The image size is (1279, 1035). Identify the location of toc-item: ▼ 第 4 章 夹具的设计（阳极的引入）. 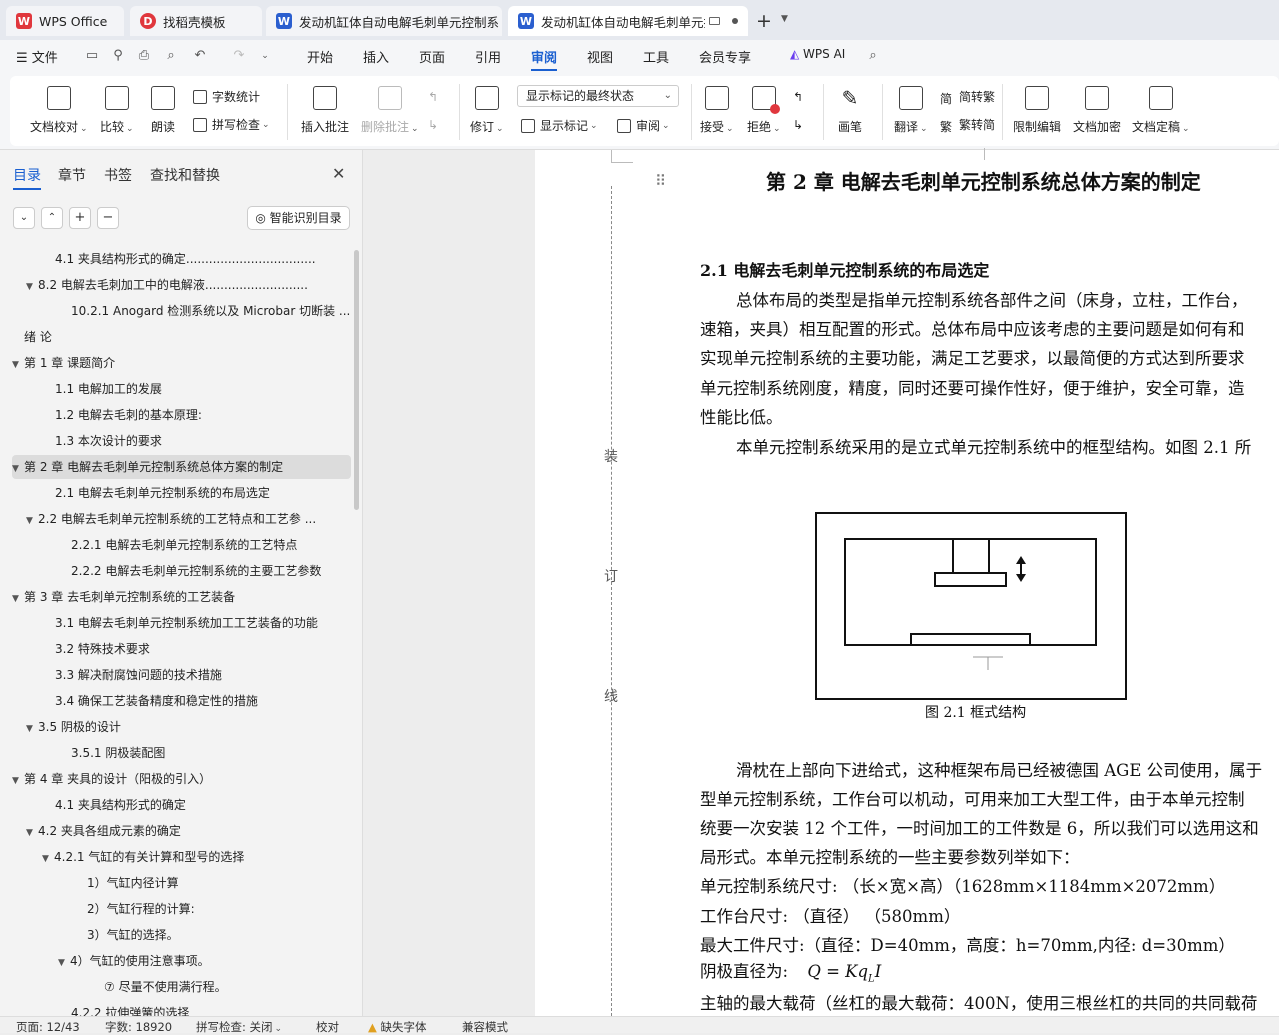
(181, 779).